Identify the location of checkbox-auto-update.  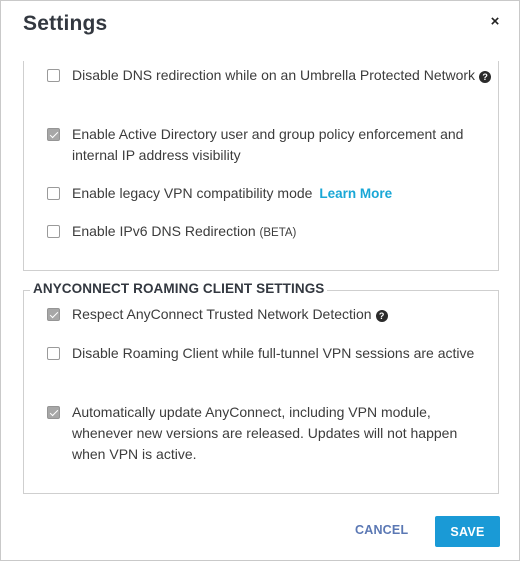
(53, 412).